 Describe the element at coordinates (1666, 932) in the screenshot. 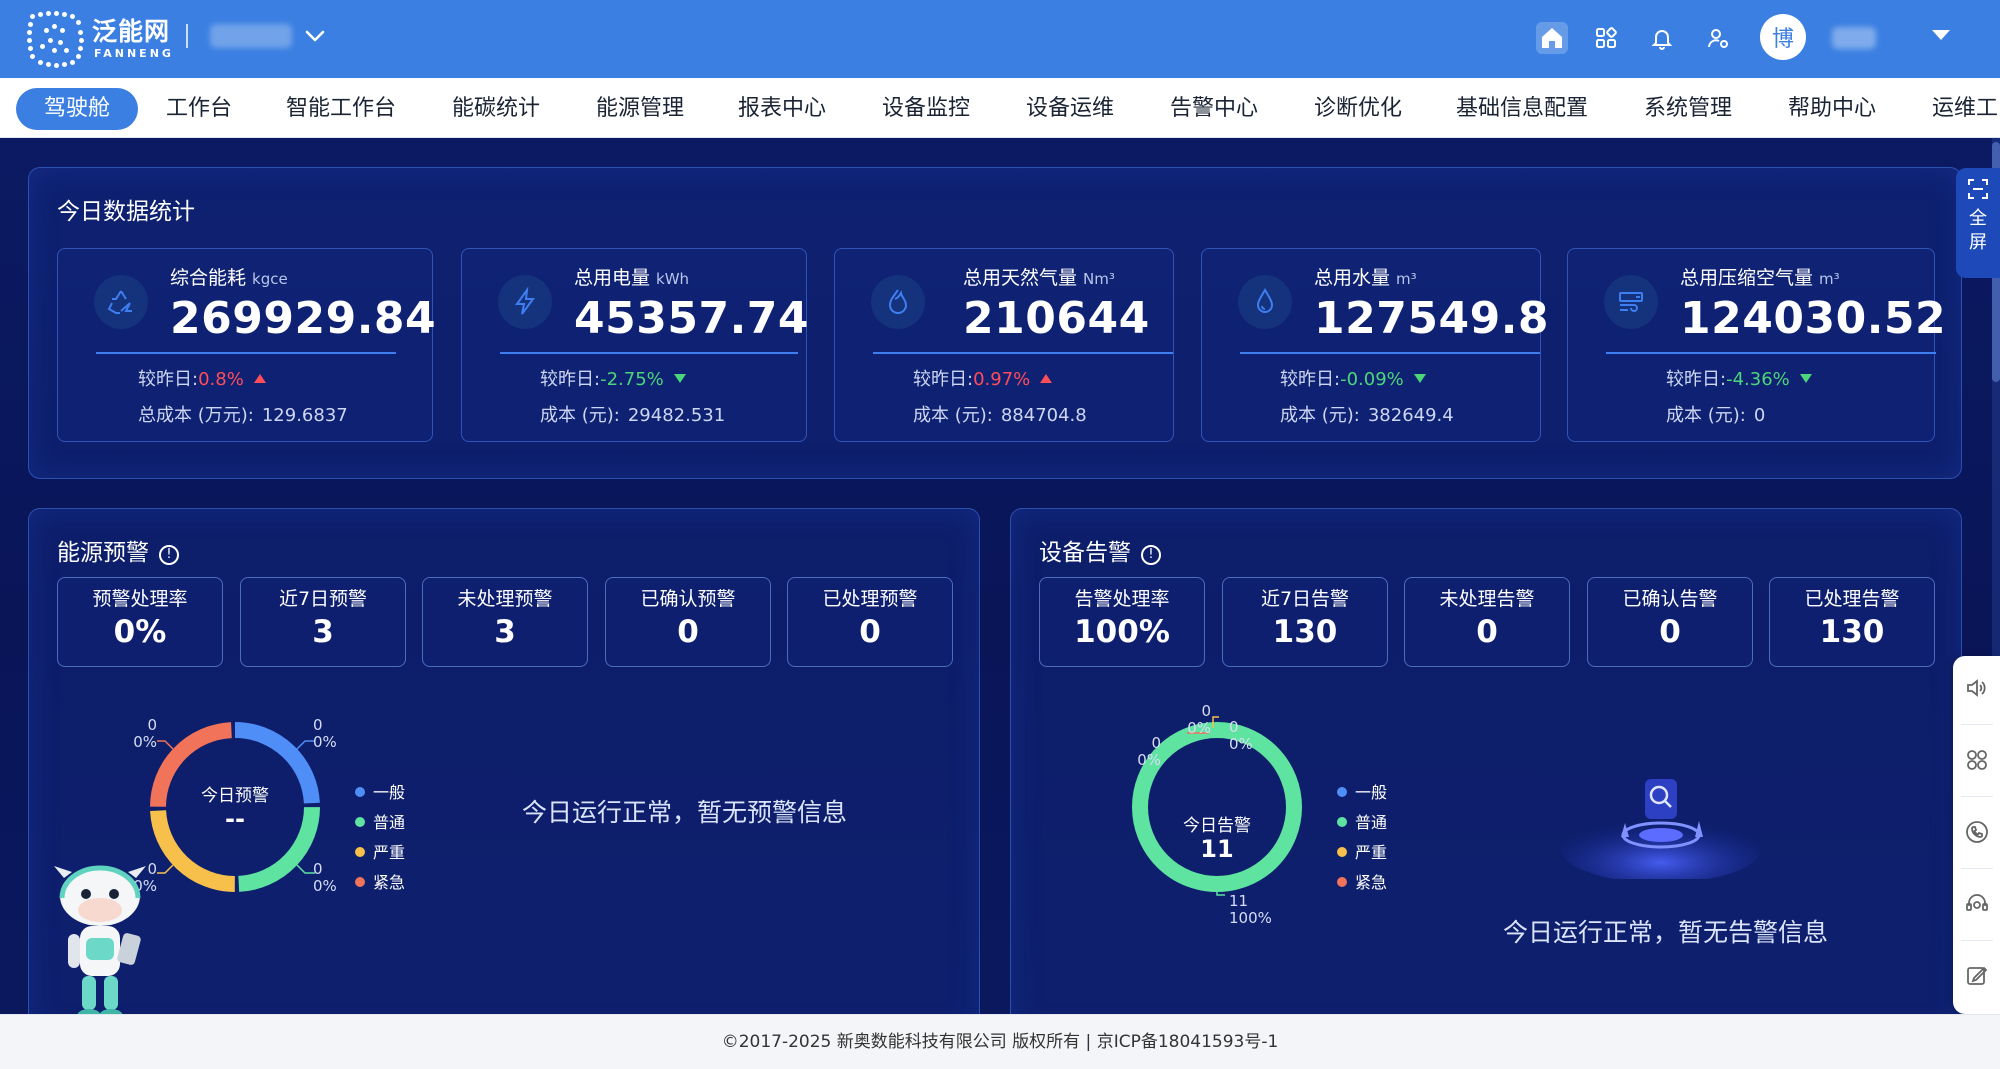

I see `no-alarm-message: 今日运行正常，暂无告警信息` at that location.